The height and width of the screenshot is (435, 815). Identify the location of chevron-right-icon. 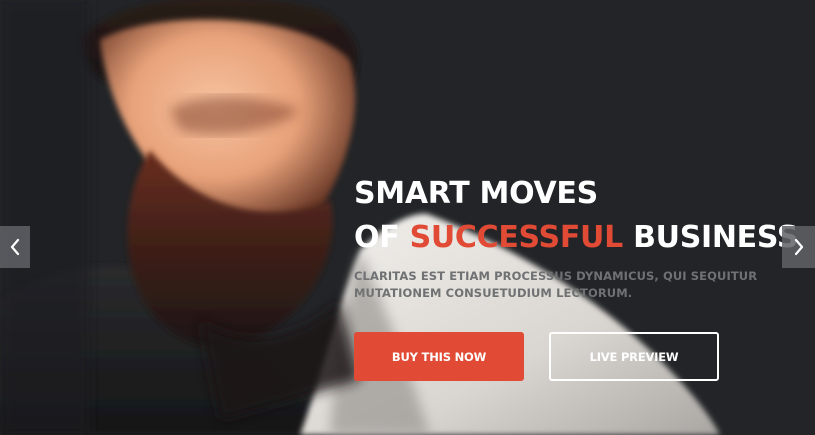
(798, 247).